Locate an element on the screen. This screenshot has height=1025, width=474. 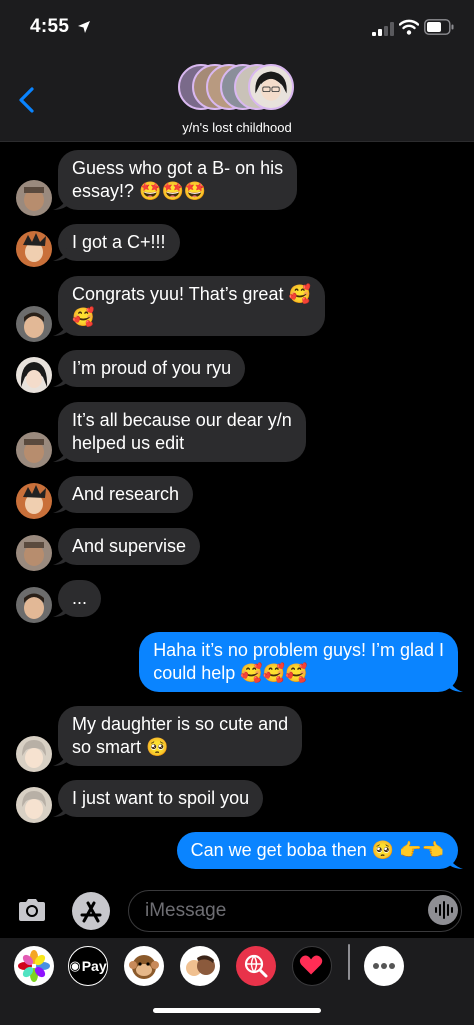
more-apps-icon is located at coordinates (384, 966).